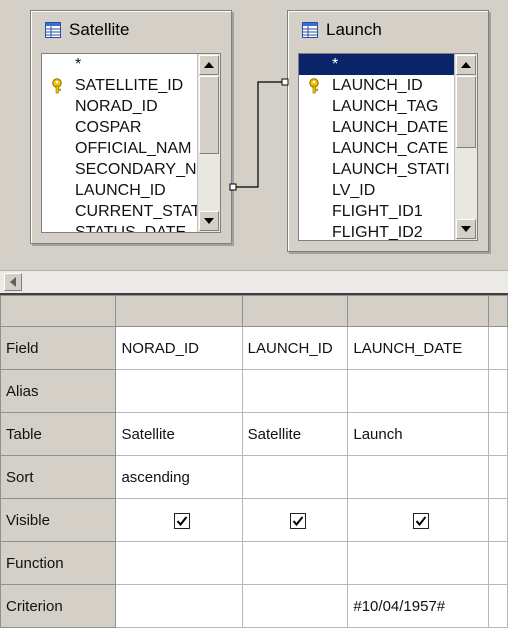 This screenshot has height=635, width=508. Describe the element at coordinates (58, 520) in the screenshot. I see `row-label-visible: Visible` at that location.